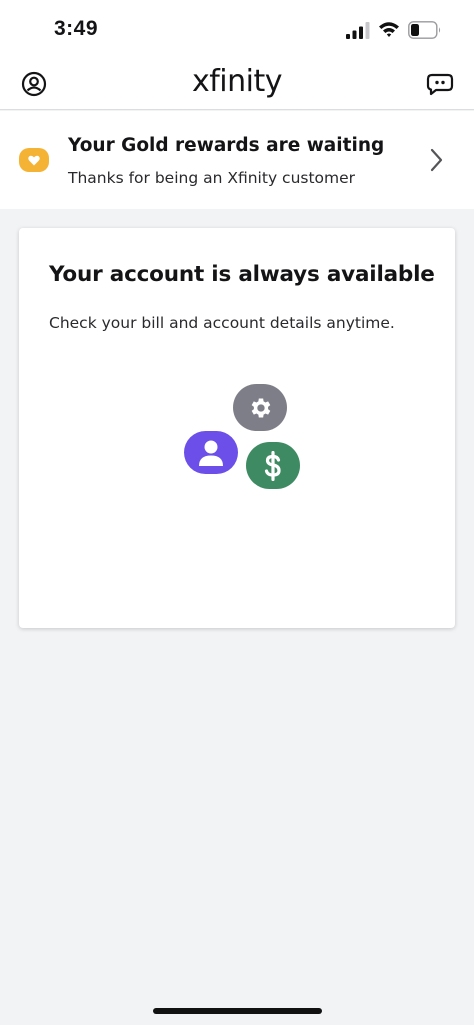 The image size is (474, 1025). I want to click on wifi-icon, so click(389, 29).